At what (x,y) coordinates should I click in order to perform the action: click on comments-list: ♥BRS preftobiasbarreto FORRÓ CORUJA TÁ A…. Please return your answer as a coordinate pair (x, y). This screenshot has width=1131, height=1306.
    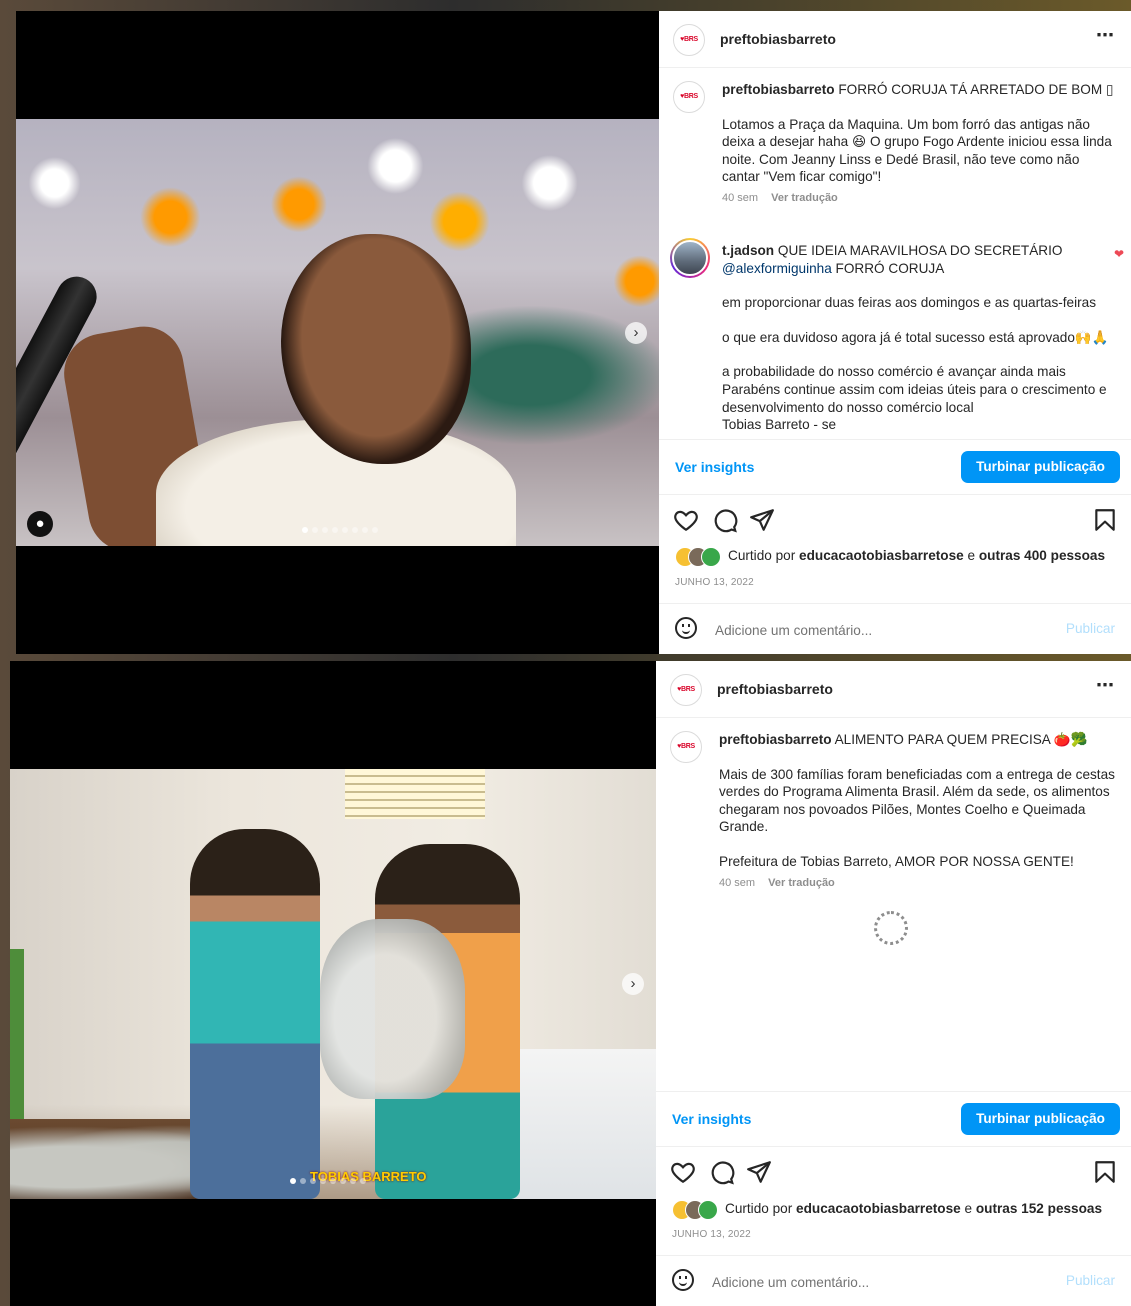
    Looking at the image, I should click on (895, 253).